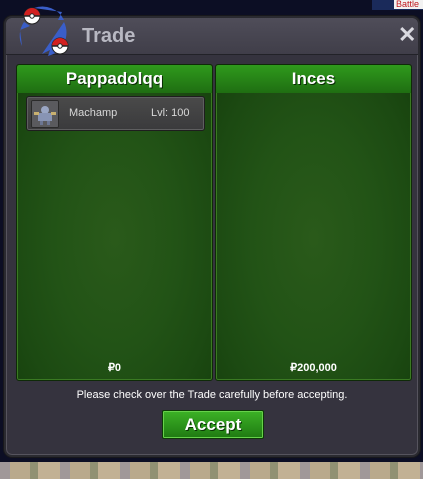 The width and height of the screenshot is (423, 479). Describe the element at coordinates (45, 114) in the screenshot. I see `pokemon-sprite-icon` at that location.